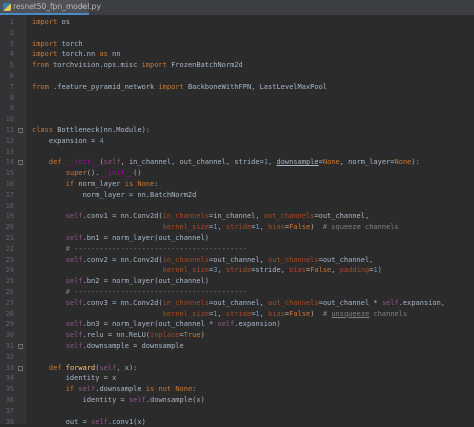  Describe the element at coordinates (9, 421) in the screenshot. I see `line-number: 38` at that location.